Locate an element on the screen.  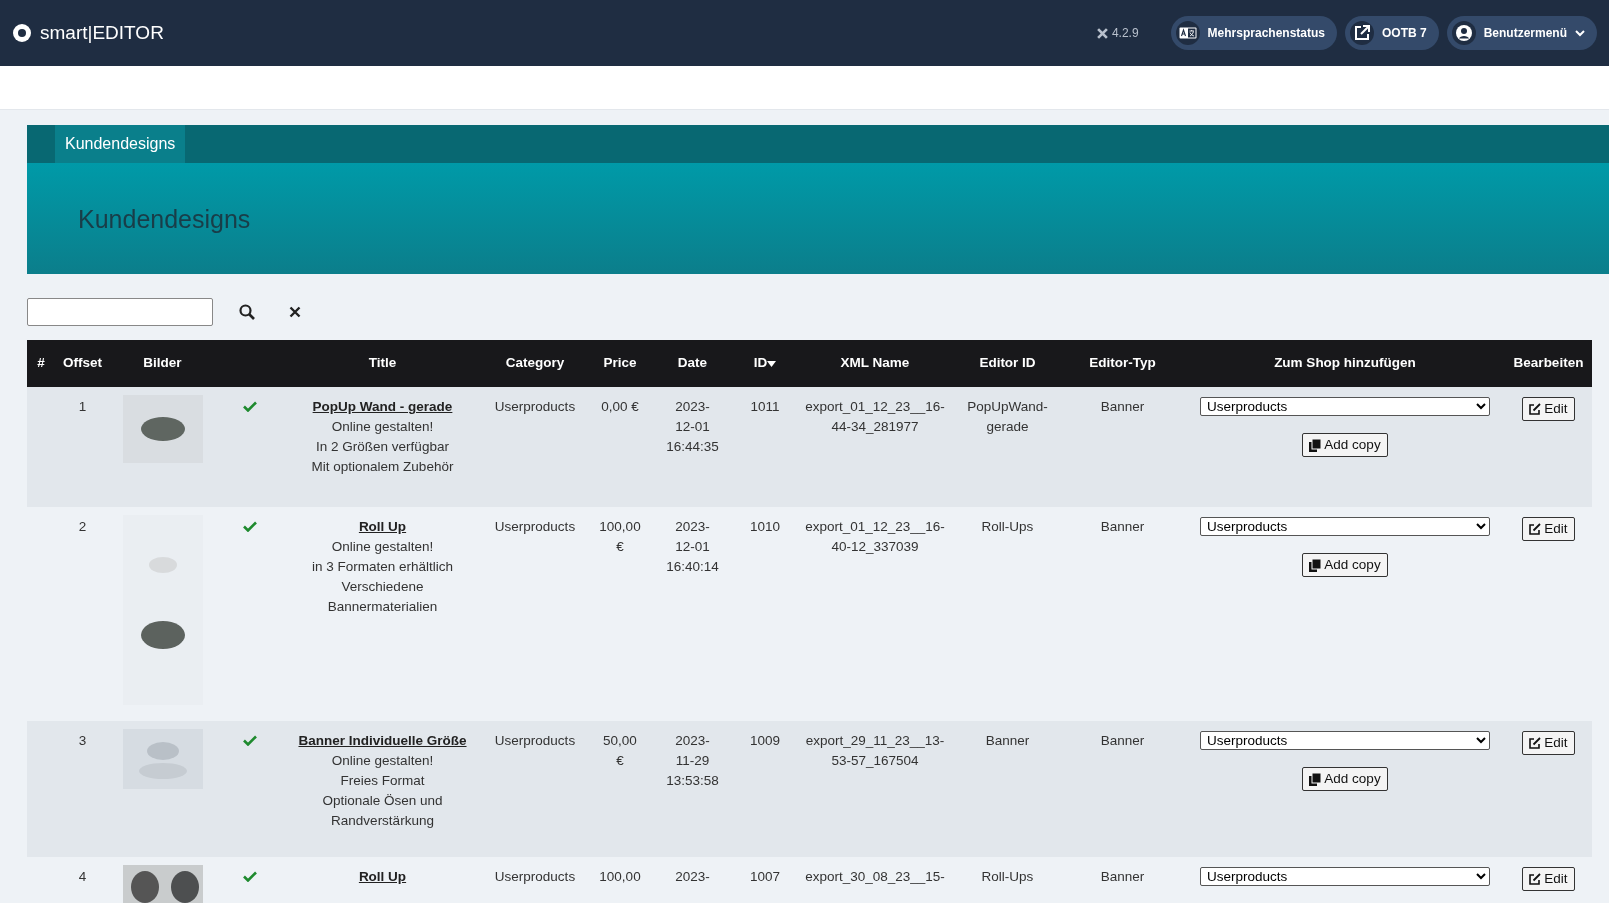
product-description: Online gestalten! in 3 Formaten erhältlich Verschiedene Bannermaterialien is located at coordinates (382, 577).